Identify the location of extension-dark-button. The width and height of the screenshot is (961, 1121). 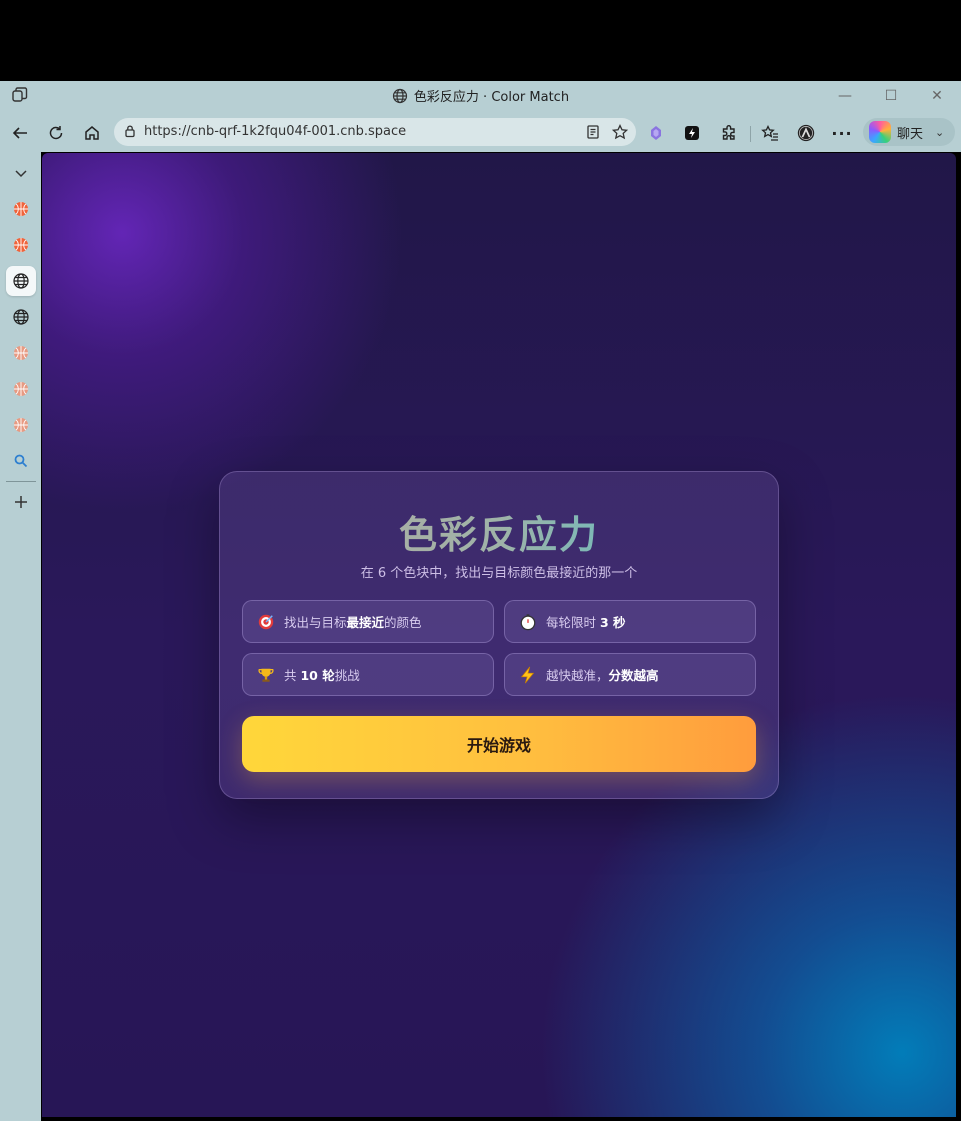
(692, 133).